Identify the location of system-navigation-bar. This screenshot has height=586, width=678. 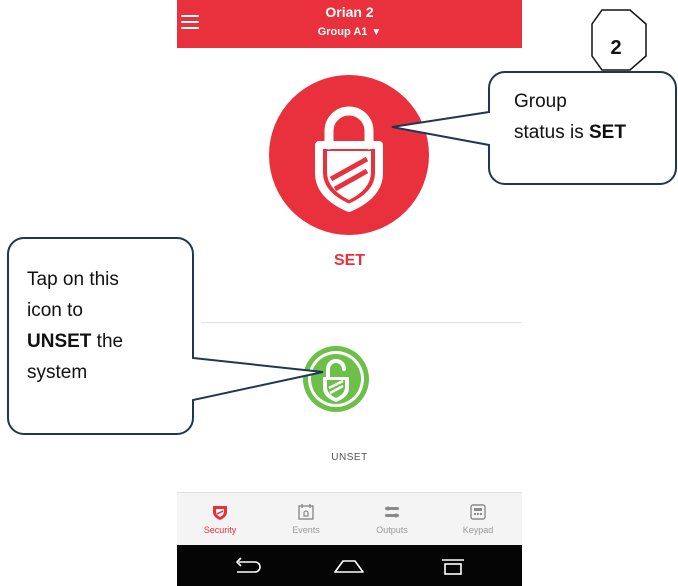
(349, 565).